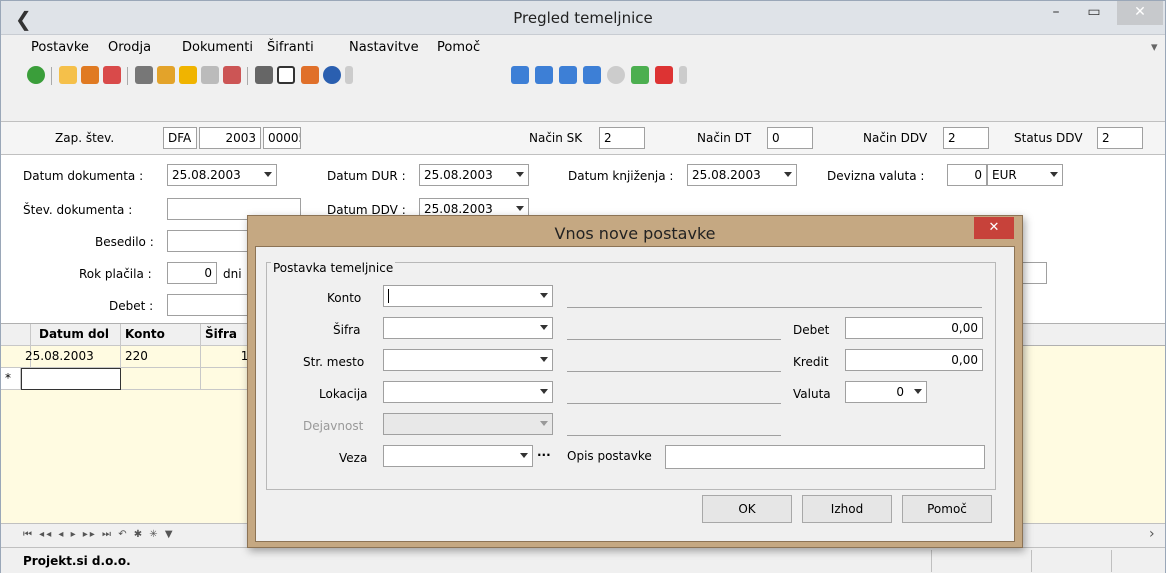  I want to click on rok-placila-field: 0, so click(192, 273).